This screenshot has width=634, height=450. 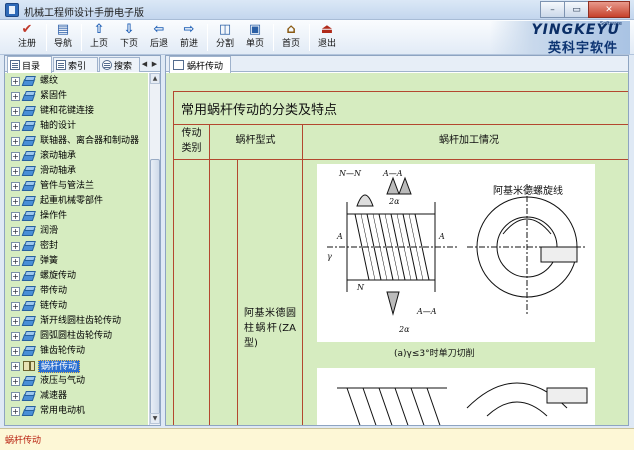 What do you see at coordinates (76, 171) in the screenshot?
I see `tree-item: + 滑动轴承` at bounding box center [76, 171].